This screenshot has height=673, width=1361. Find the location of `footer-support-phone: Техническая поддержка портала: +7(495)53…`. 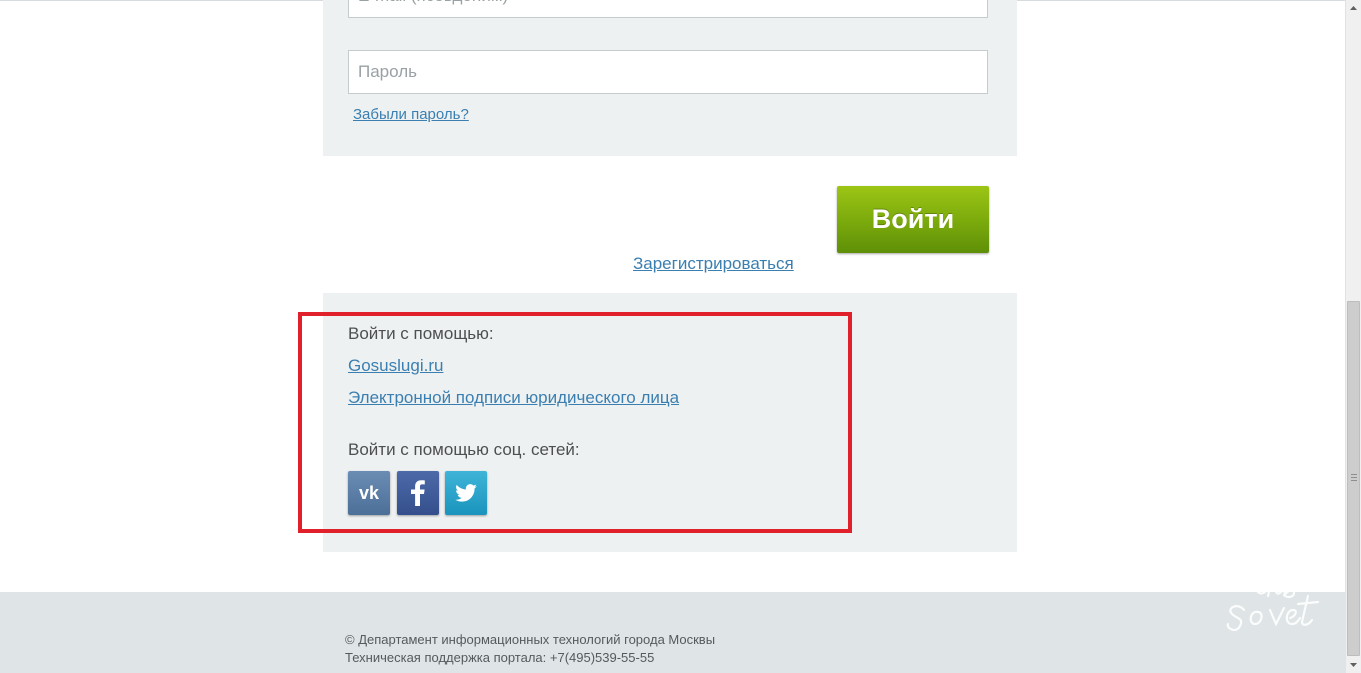

footer-support-phone: Техническая поддержка портала: +7(495)53… is located at coordinates (500, 657).